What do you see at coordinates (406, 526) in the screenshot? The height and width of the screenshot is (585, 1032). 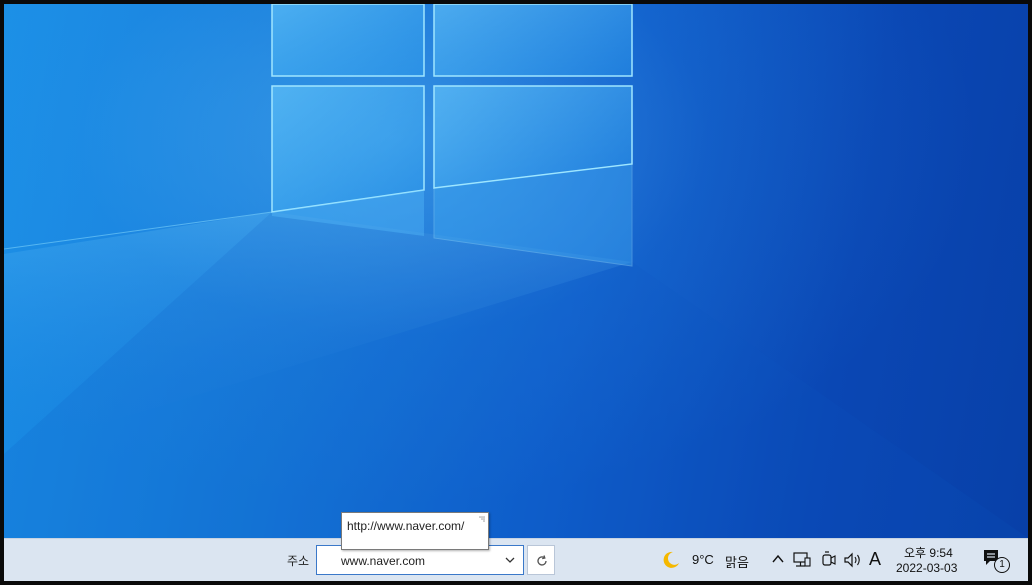 I see `tooltip-url-text: http://www.naver.com/` at bounding box center [406, 526].